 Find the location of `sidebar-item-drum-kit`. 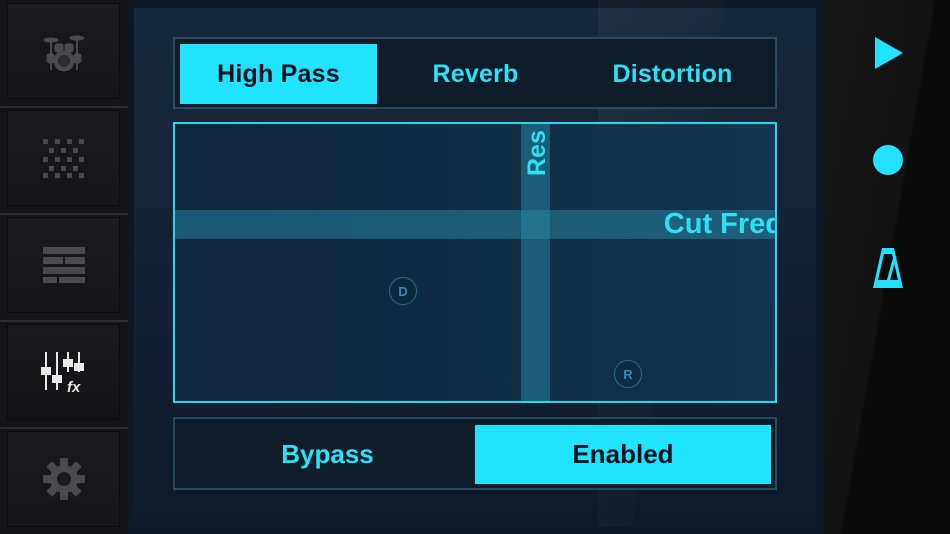

sidebar-item-drum-kit is located at coordinates (63, 51).